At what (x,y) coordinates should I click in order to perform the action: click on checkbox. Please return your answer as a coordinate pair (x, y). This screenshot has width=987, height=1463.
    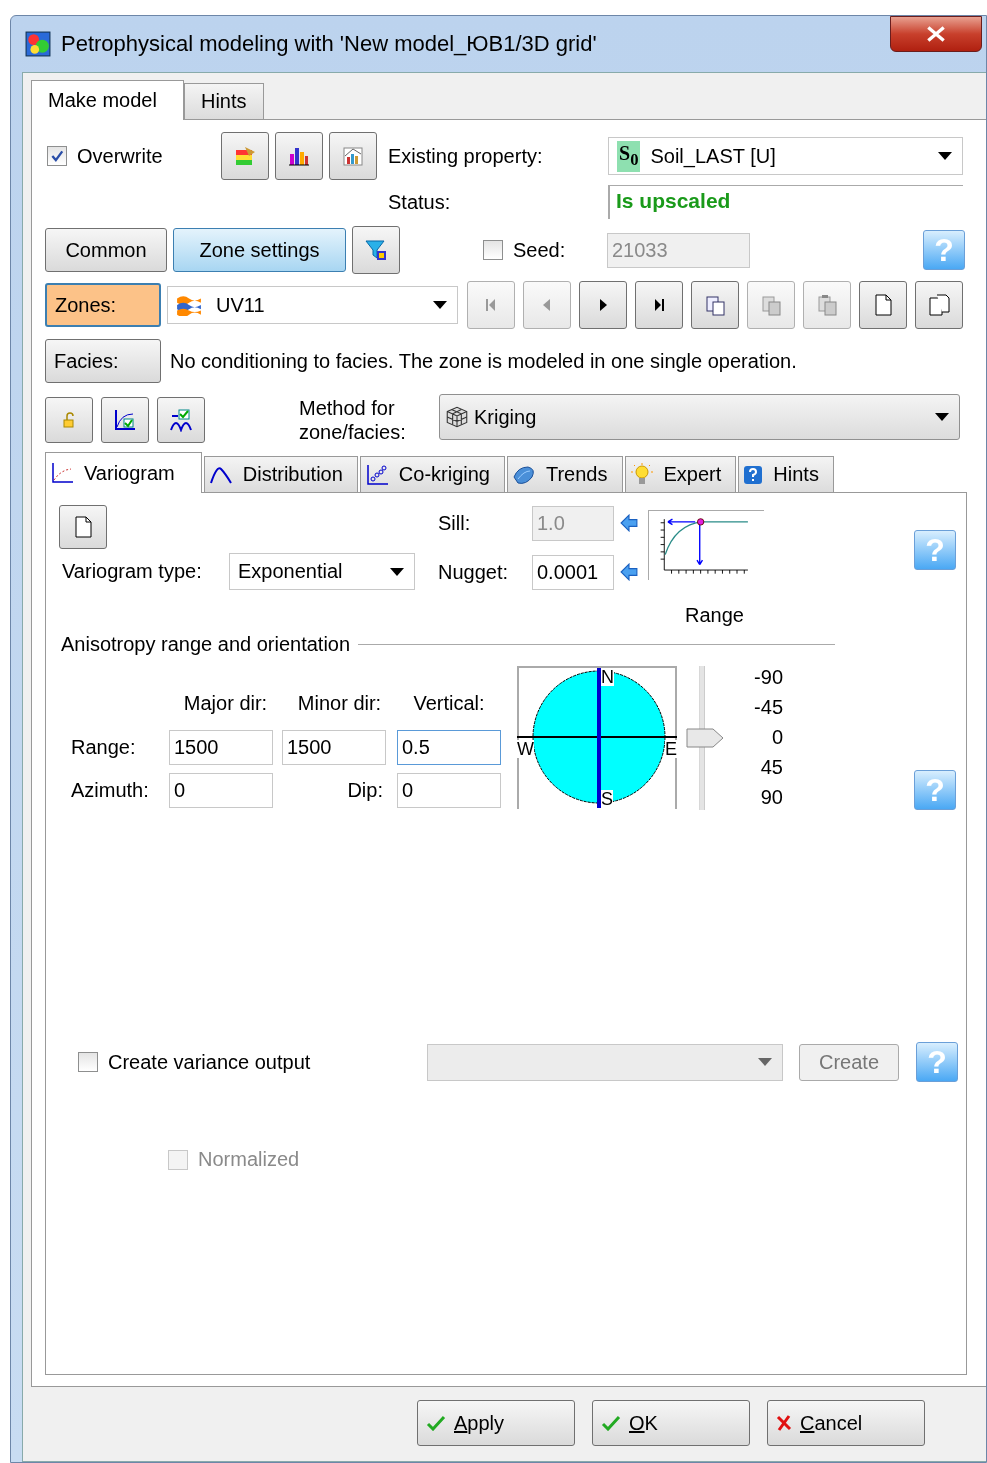
    Looking at the image, I should click on (57, 156).